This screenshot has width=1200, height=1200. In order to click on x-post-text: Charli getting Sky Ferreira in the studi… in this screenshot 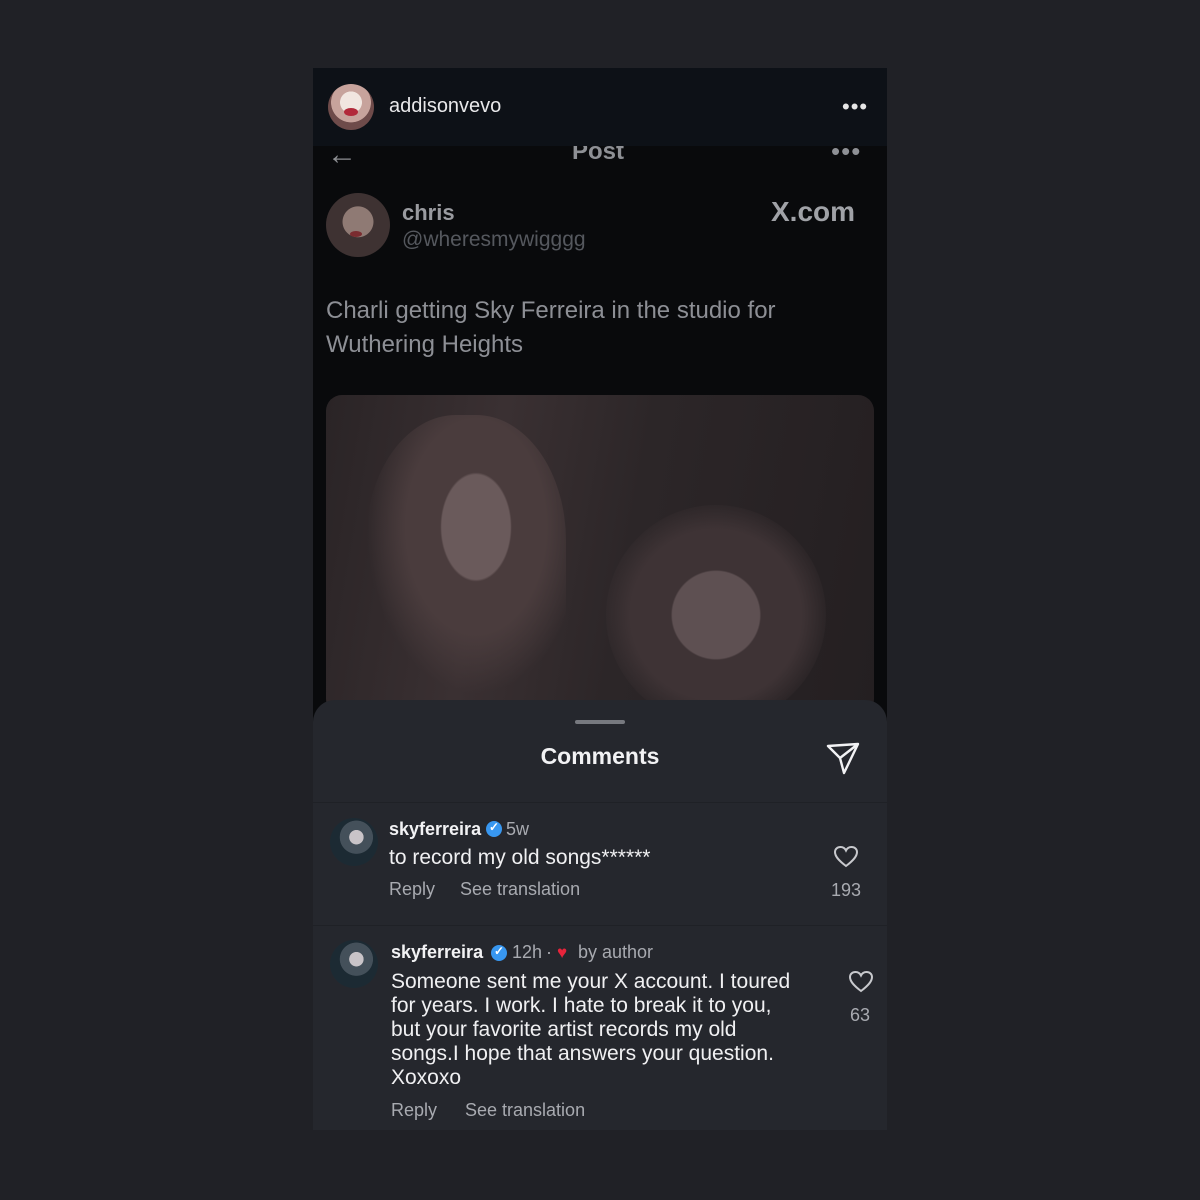, I will do `click(551, 327)`.